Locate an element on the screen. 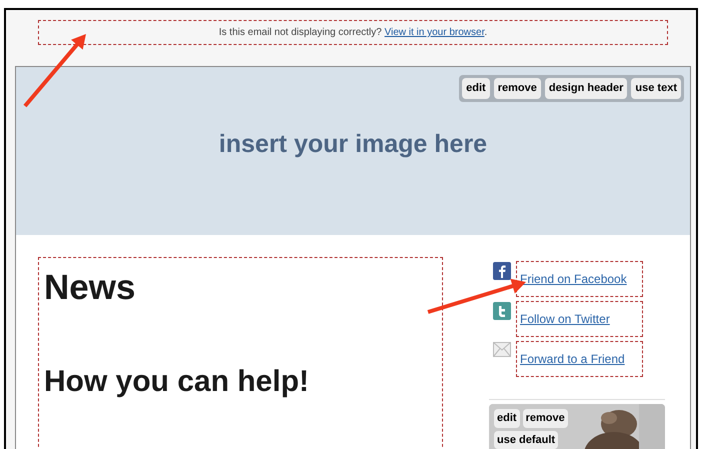  image-placeholder-text: insert your image here is located at coordinates (353, 144).